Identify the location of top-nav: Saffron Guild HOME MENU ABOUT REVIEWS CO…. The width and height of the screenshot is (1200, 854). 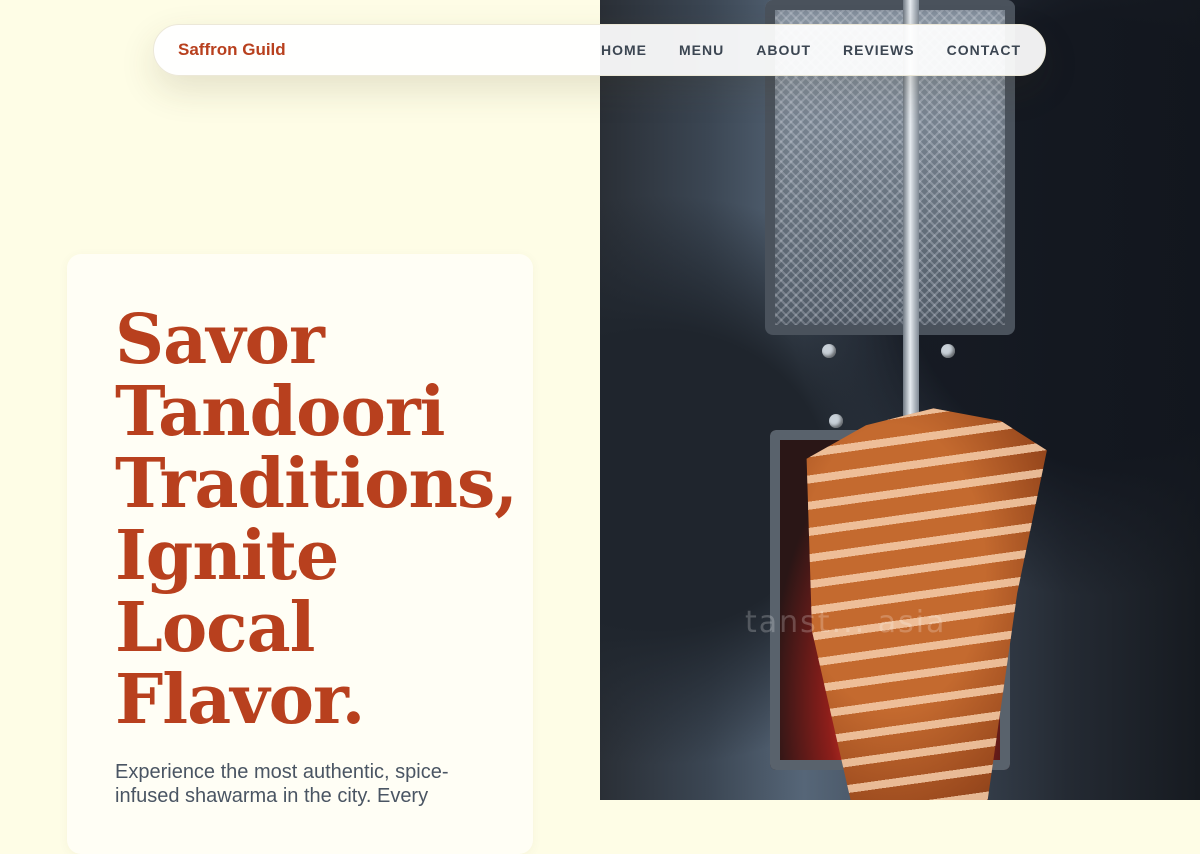
(599, 50).